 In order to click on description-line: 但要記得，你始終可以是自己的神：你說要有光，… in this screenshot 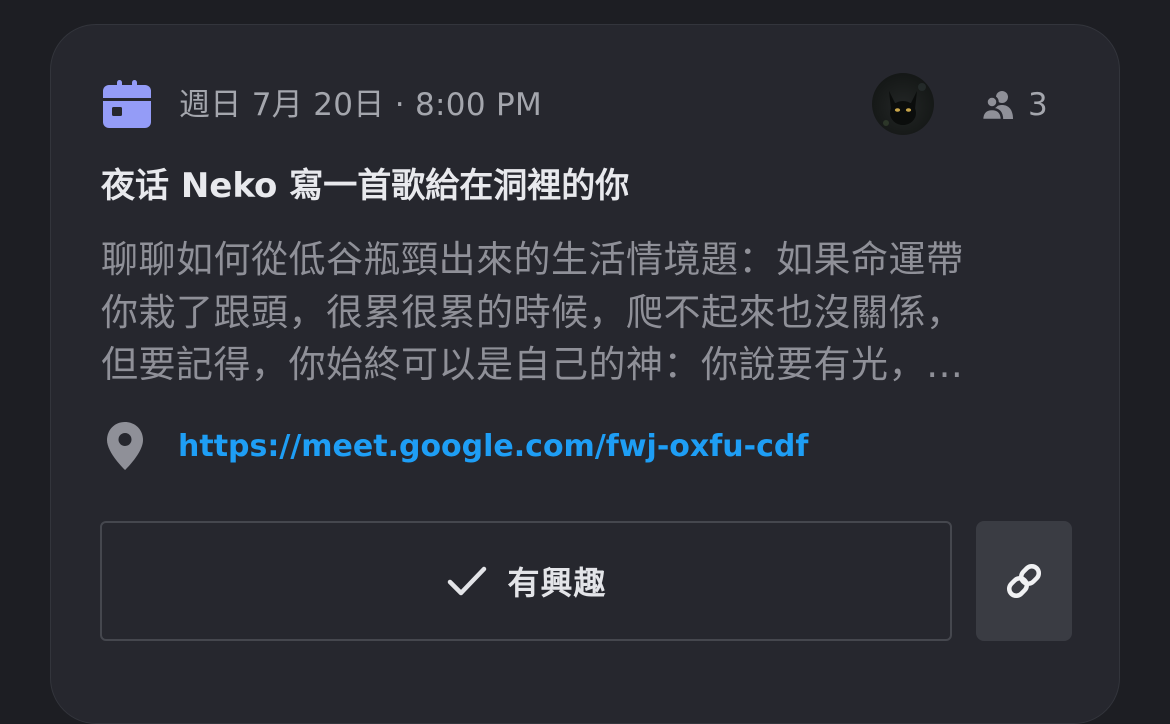, I will do `click(532, 364)`.